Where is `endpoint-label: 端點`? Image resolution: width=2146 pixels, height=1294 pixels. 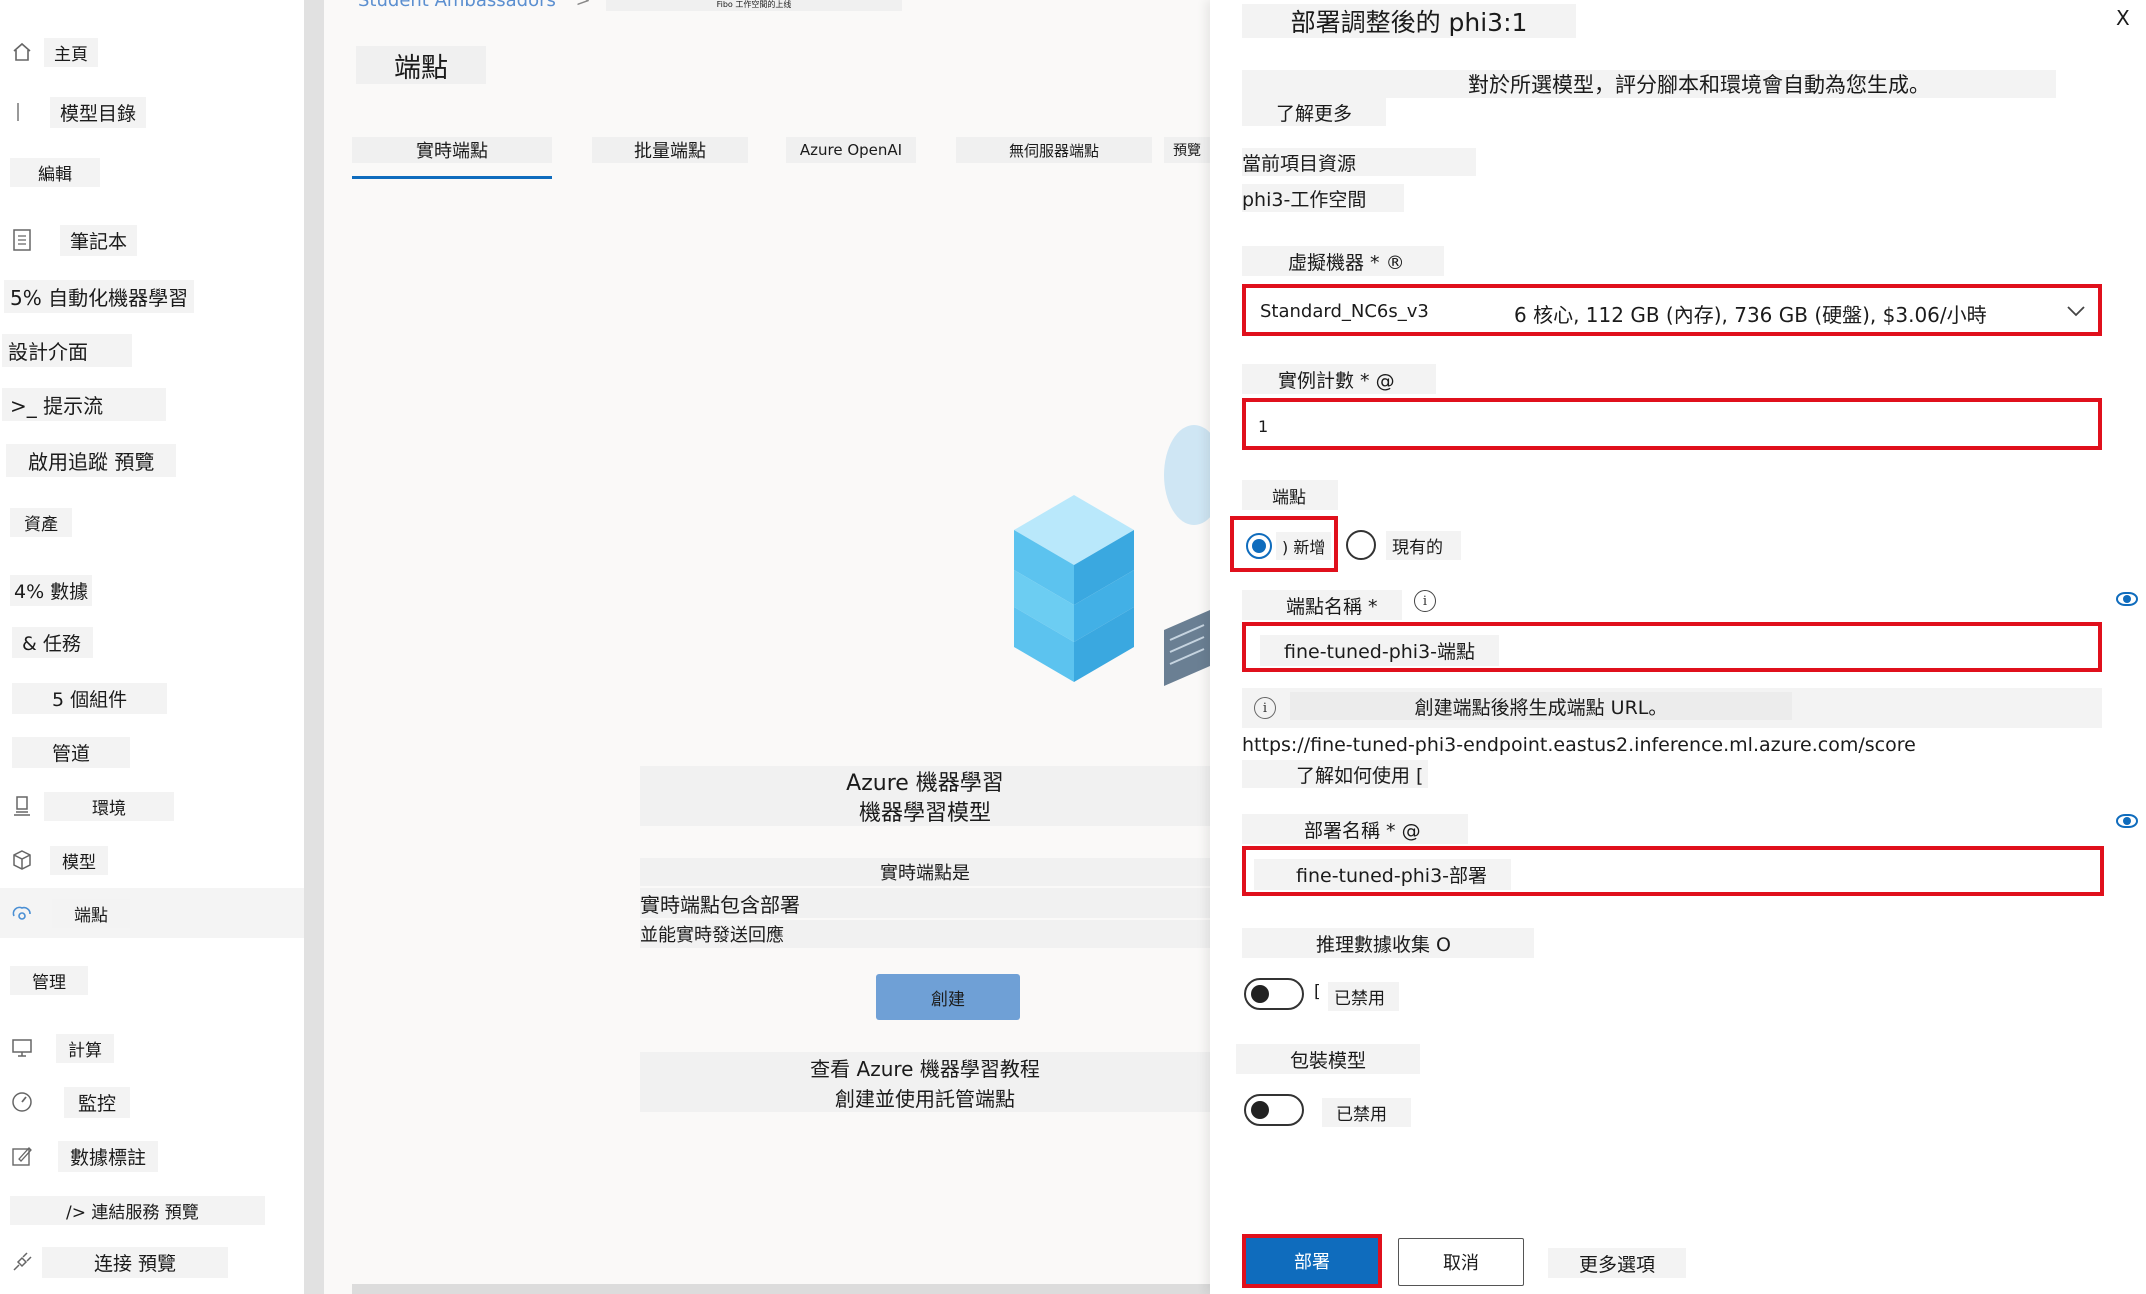 endpoint-label: 端點 is located at coordinates (1290, 495).